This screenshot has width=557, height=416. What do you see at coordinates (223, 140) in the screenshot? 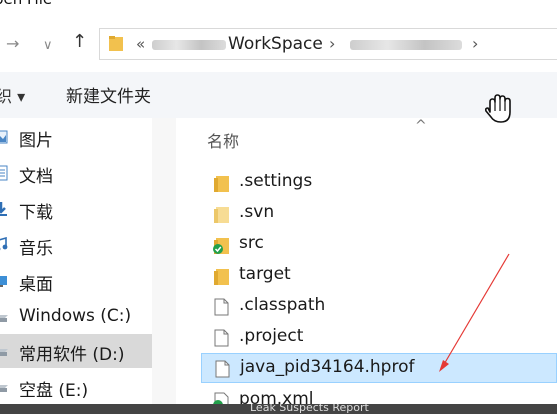
I see `column-header-name: 名称` at bounding box center [223, 140].